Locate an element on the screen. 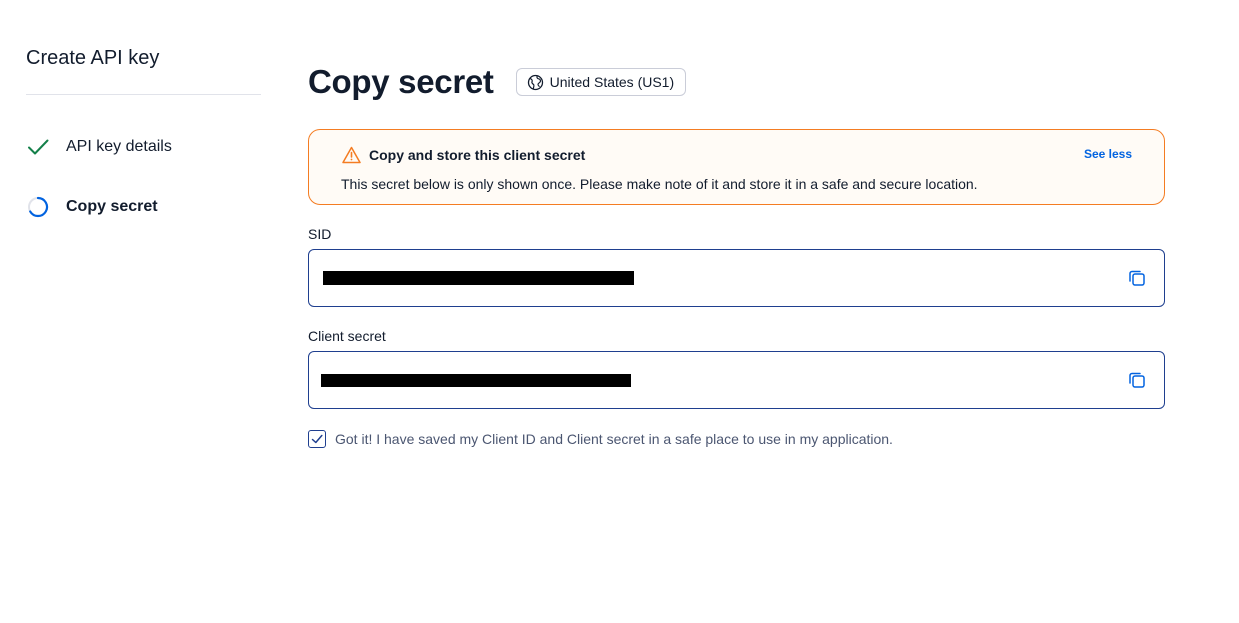  callout-title: Copy and store this client secret is located at coordinates (477, 155).